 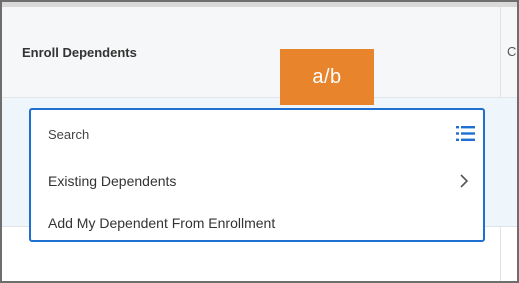 What do you see at coordinates (464, 181) in the screenshot?
I see `chevron-right-icon` at bounding box center [464, 181].